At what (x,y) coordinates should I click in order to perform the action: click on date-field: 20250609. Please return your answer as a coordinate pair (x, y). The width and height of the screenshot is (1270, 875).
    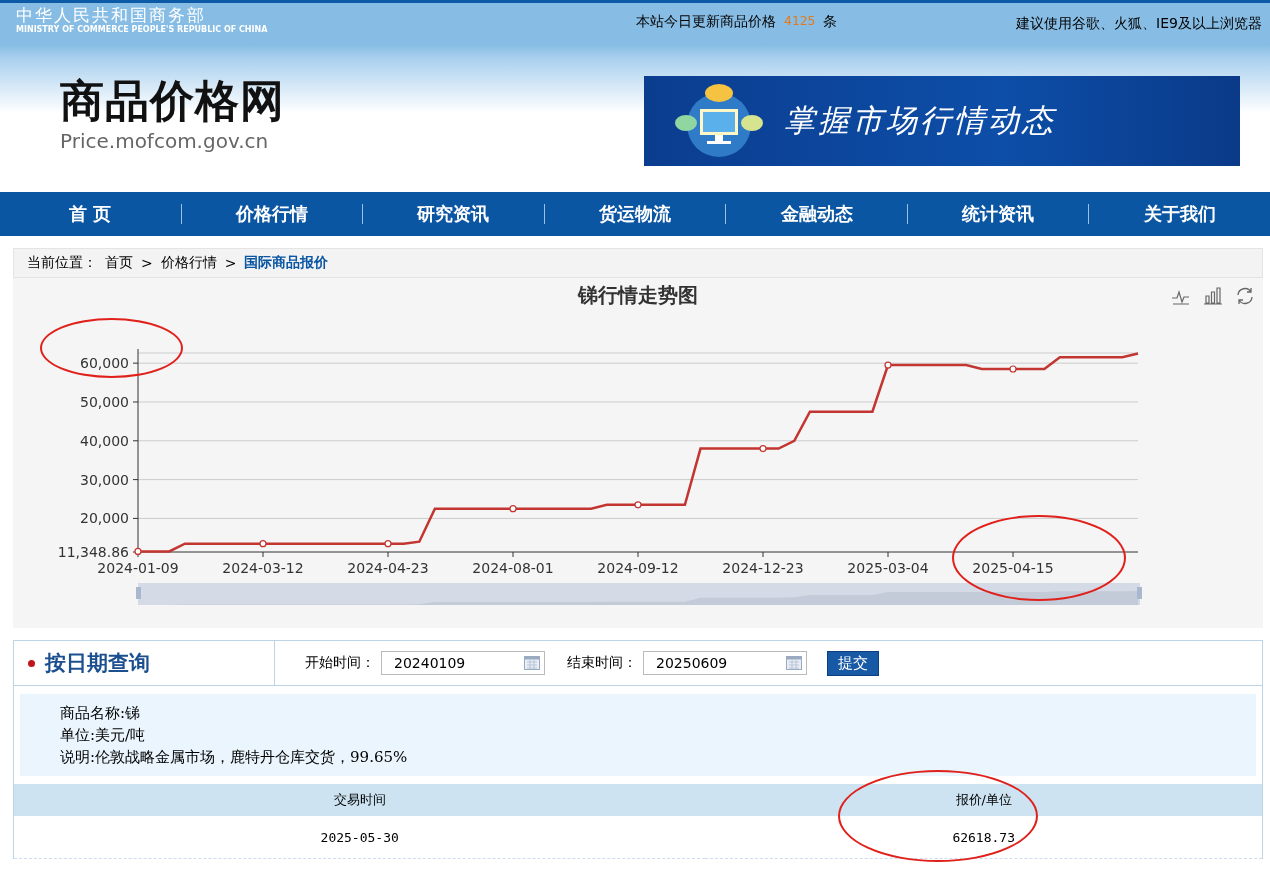
    Looking at the image, I should click on (725, 663).